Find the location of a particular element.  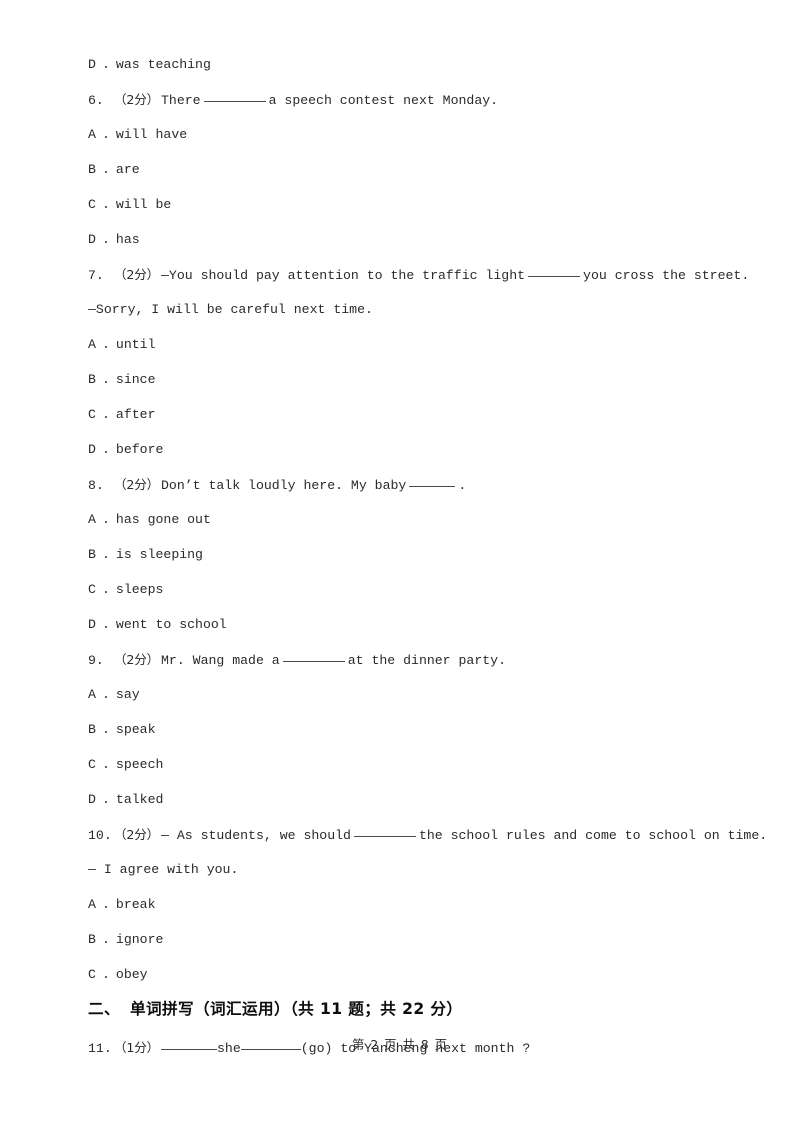

question-stem-before-blank: Mr. Wang made a is located at coordinates (220, 660).